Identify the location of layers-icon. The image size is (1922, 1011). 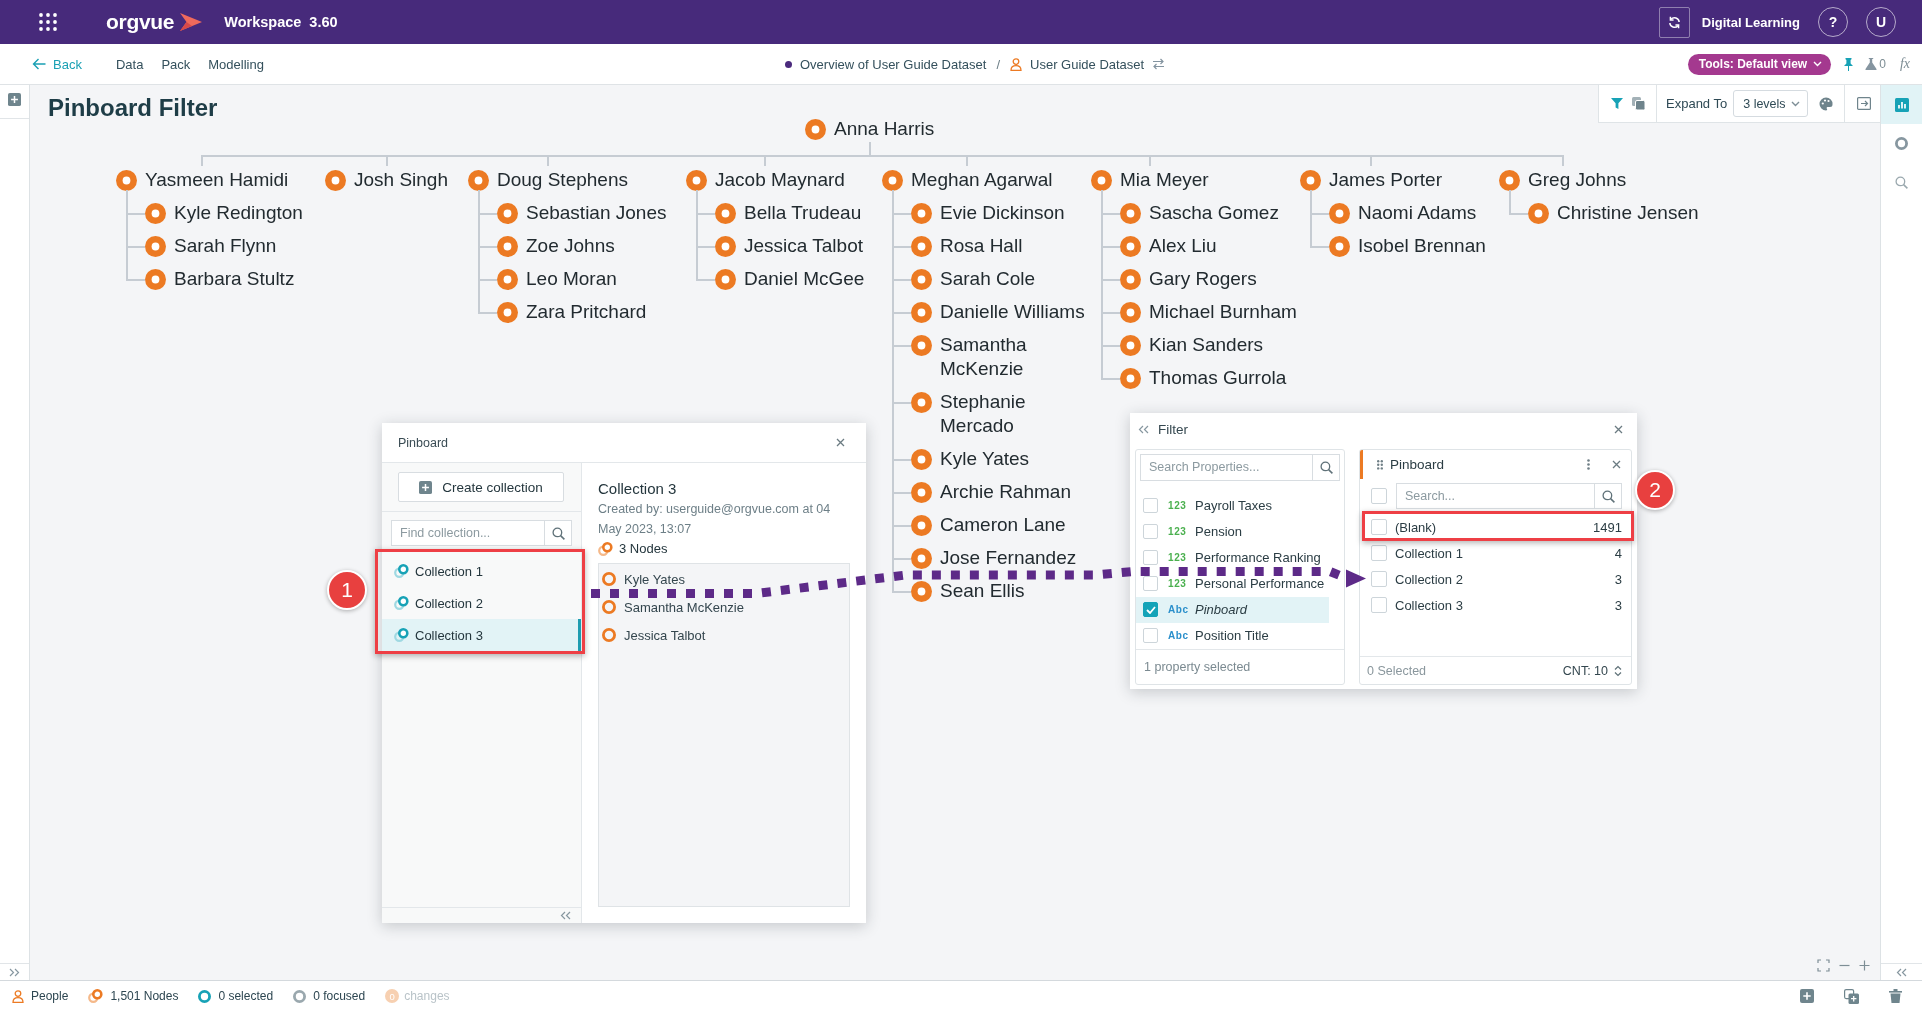
(1638, 103).